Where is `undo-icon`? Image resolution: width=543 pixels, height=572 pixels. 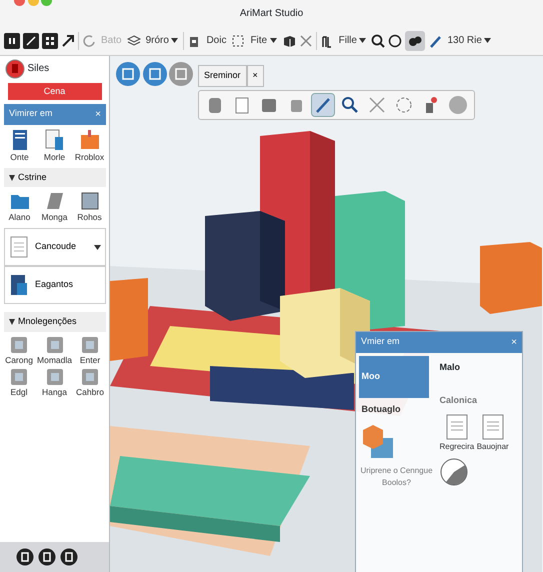 undo-icon is located at coordinates (89, 41).